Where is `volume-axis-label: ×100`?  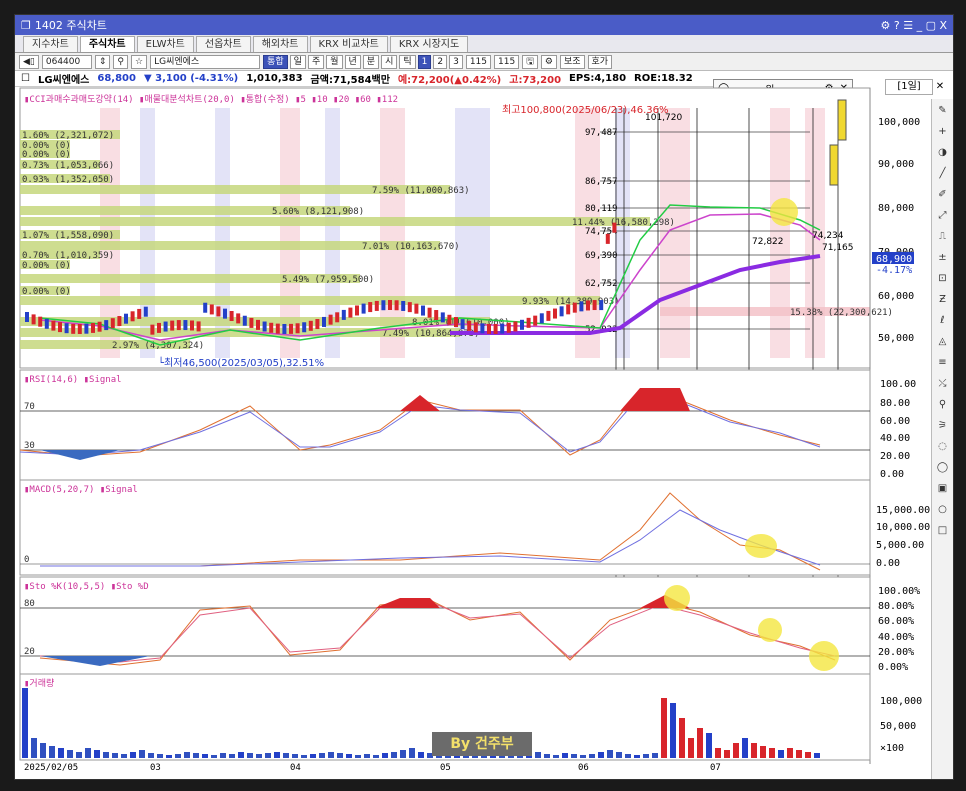
volume-axis-label: ×100 is located at coordinates (892, 748).